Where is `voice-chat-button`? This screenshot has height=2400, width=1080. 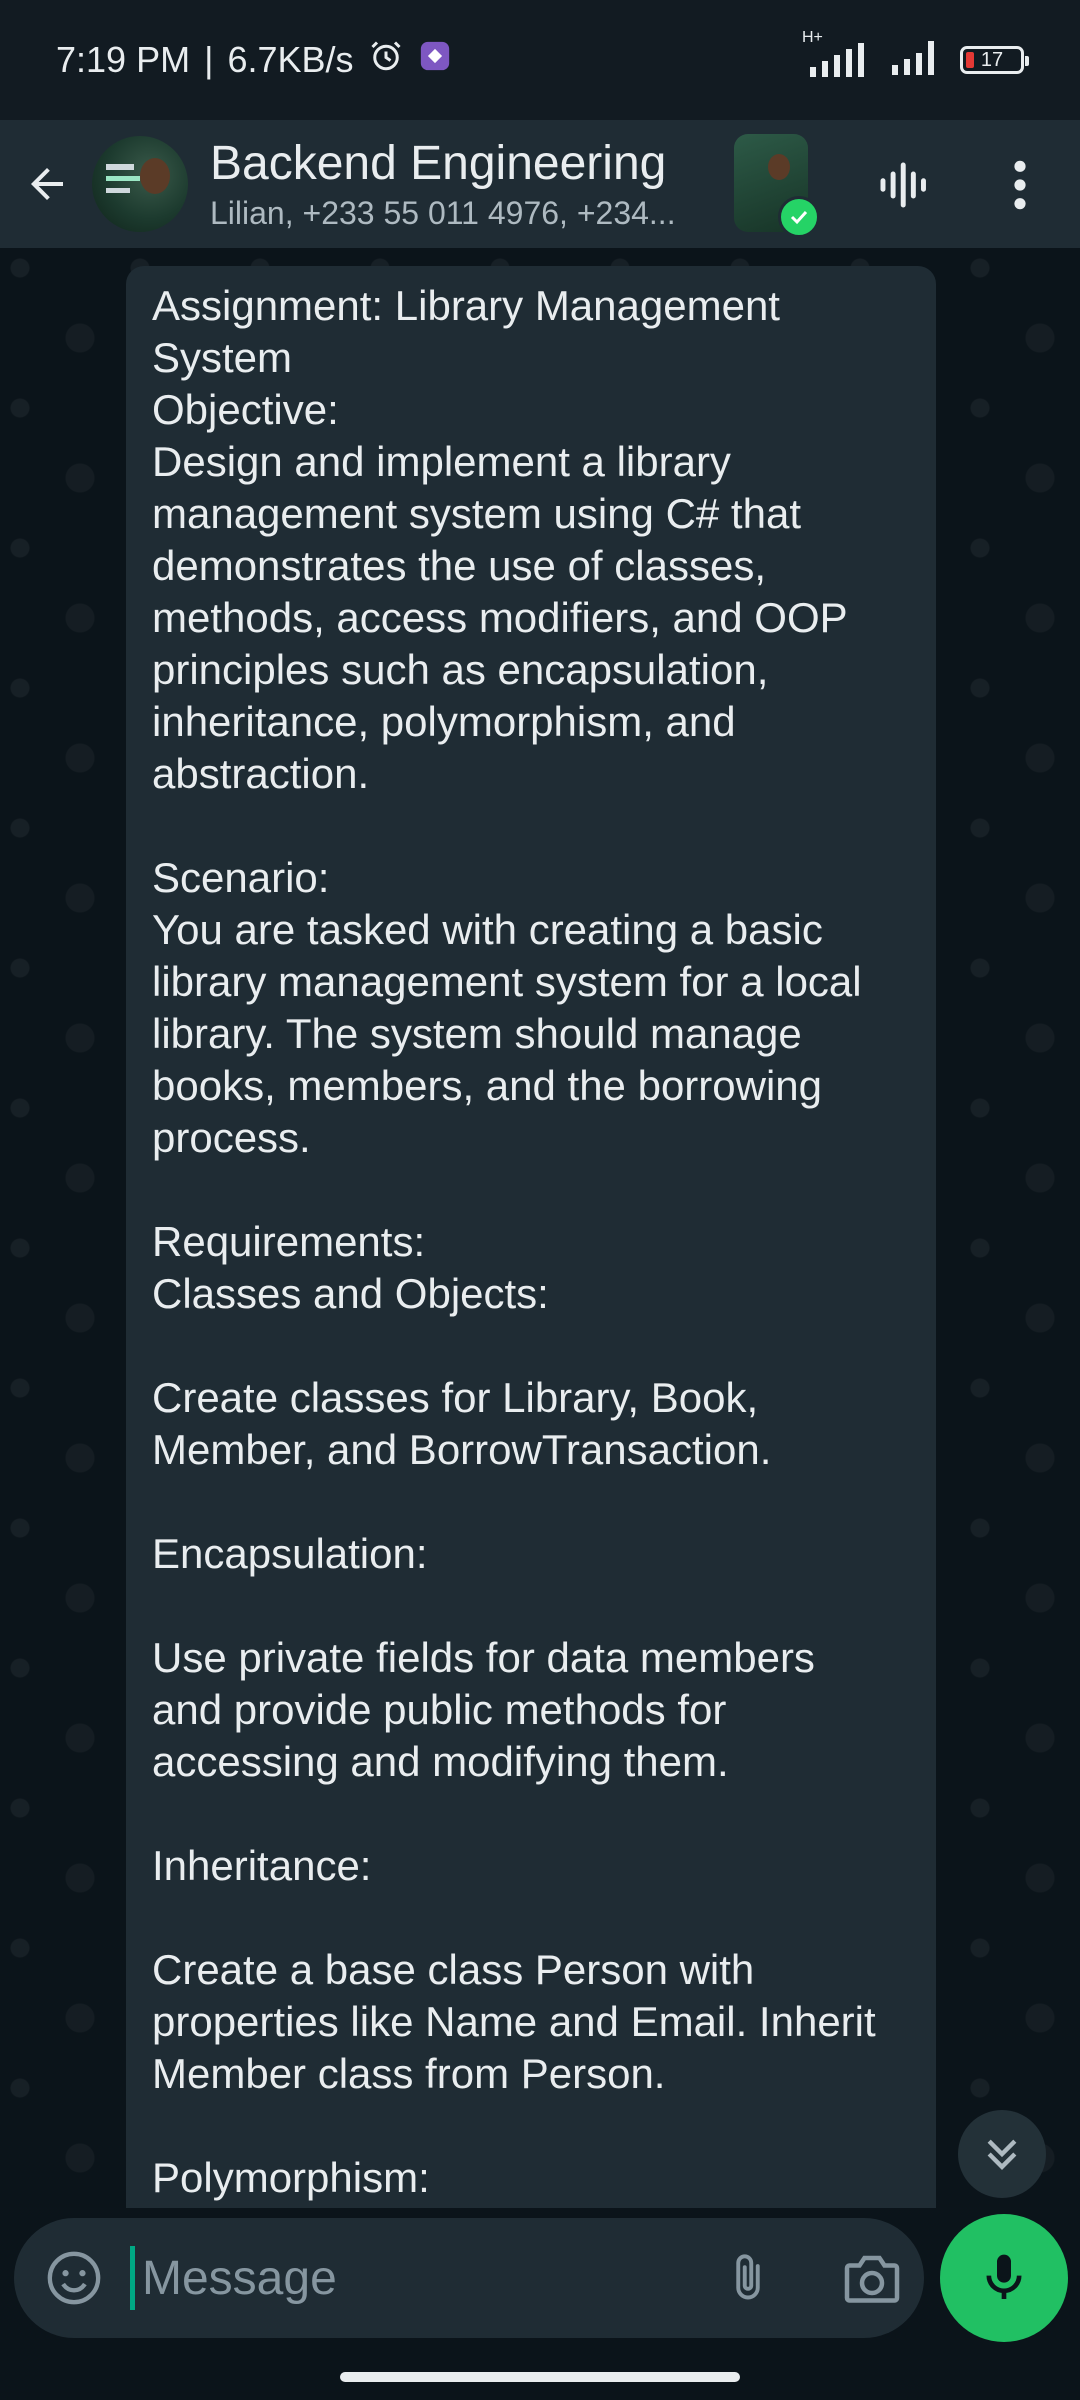
voice-chat-button is located at coordinates (903, 185).